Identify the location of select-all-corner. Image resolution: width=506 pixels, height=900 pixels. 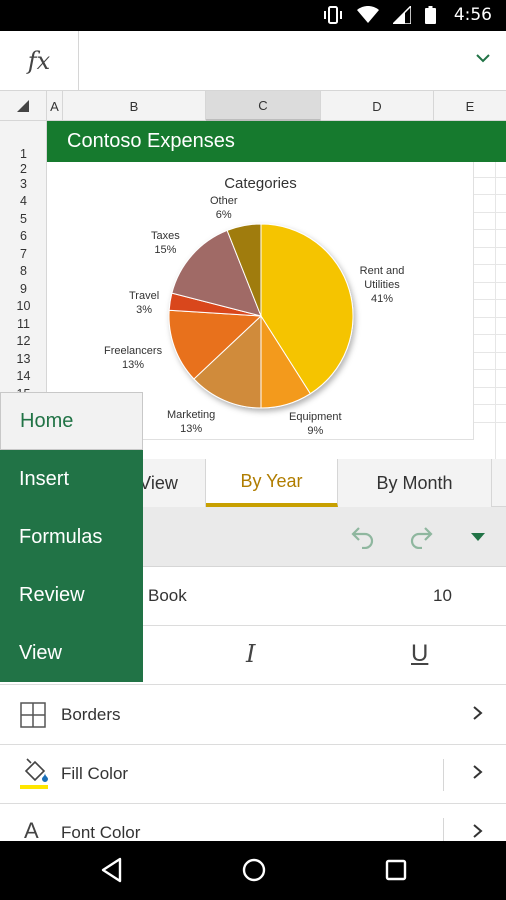
(23, 106).